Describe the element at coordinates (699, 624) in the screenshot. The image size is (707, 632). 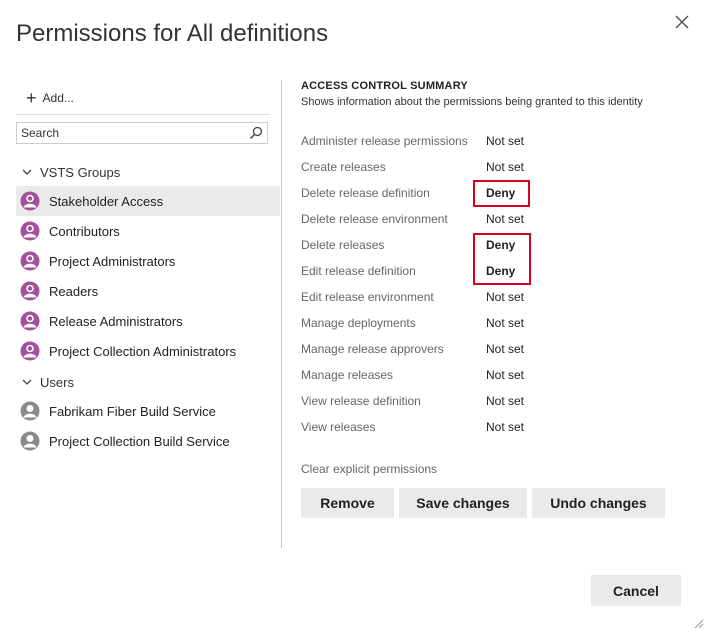
I see `resize-grip-icon` at that location.